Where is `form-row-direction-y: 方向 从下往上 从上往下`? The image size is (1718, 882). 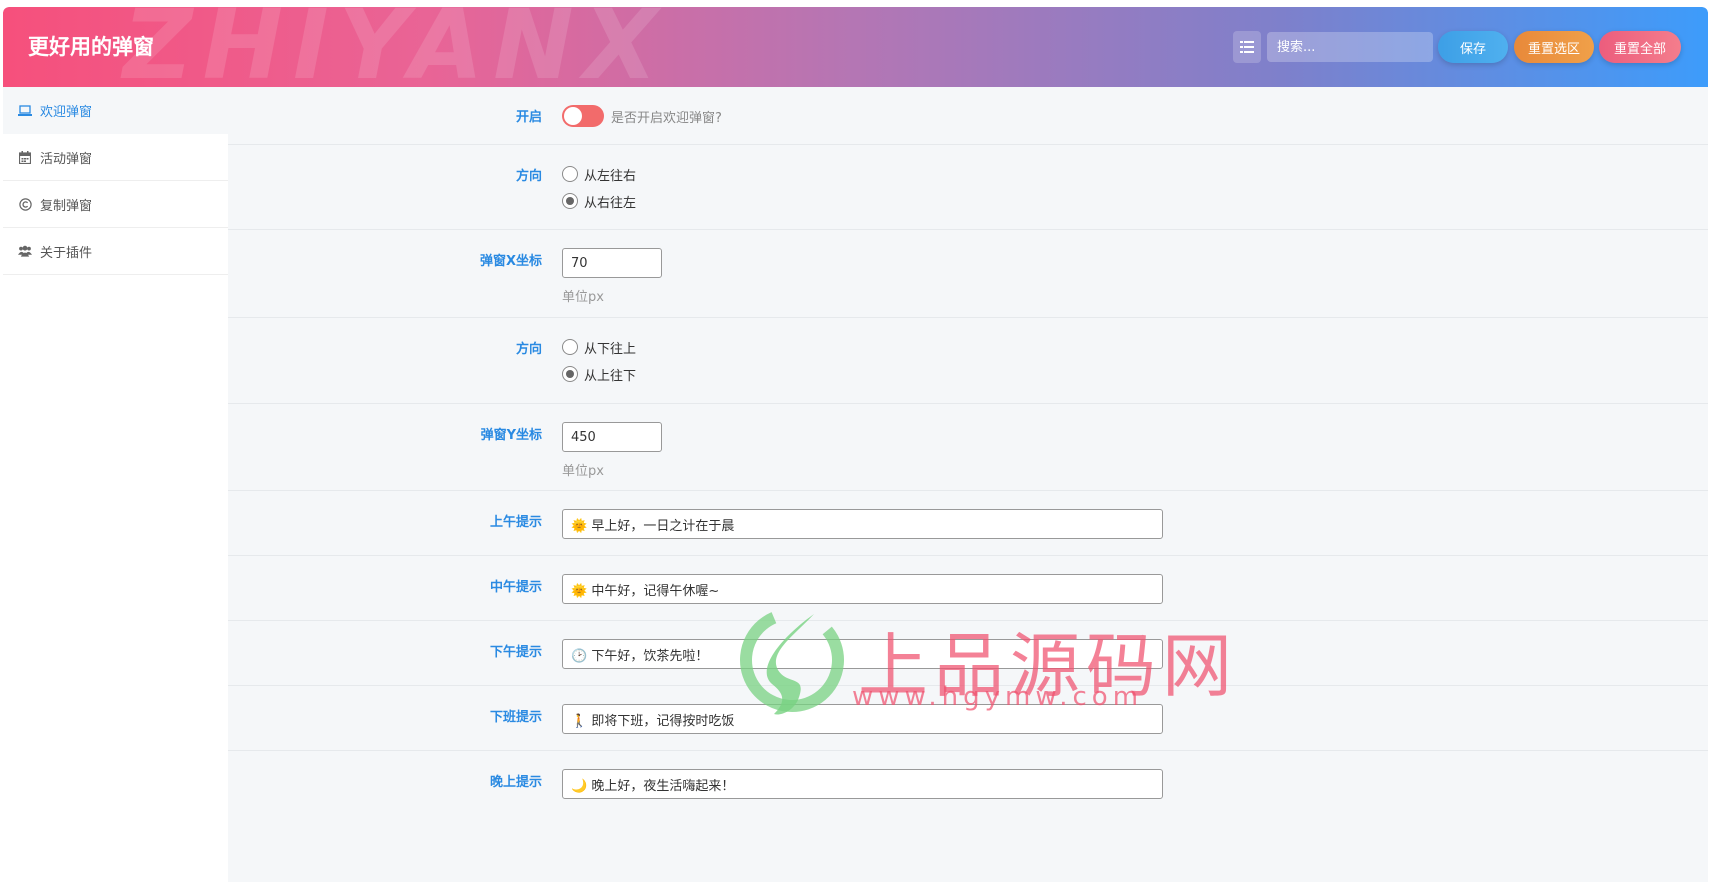
form-row-direction-y: 方向 从下往上 从上往下 is located at coordinates (968, 361).